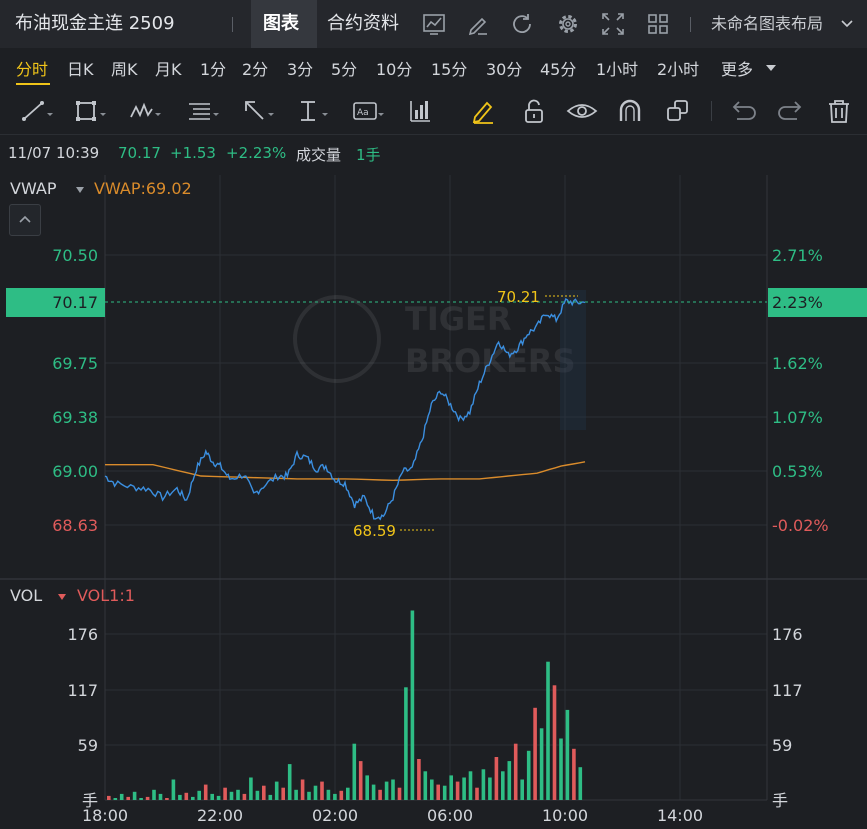  Describe the element at coordinates (522, 24) in the screenshot. I see `refresh-icon` at that location.